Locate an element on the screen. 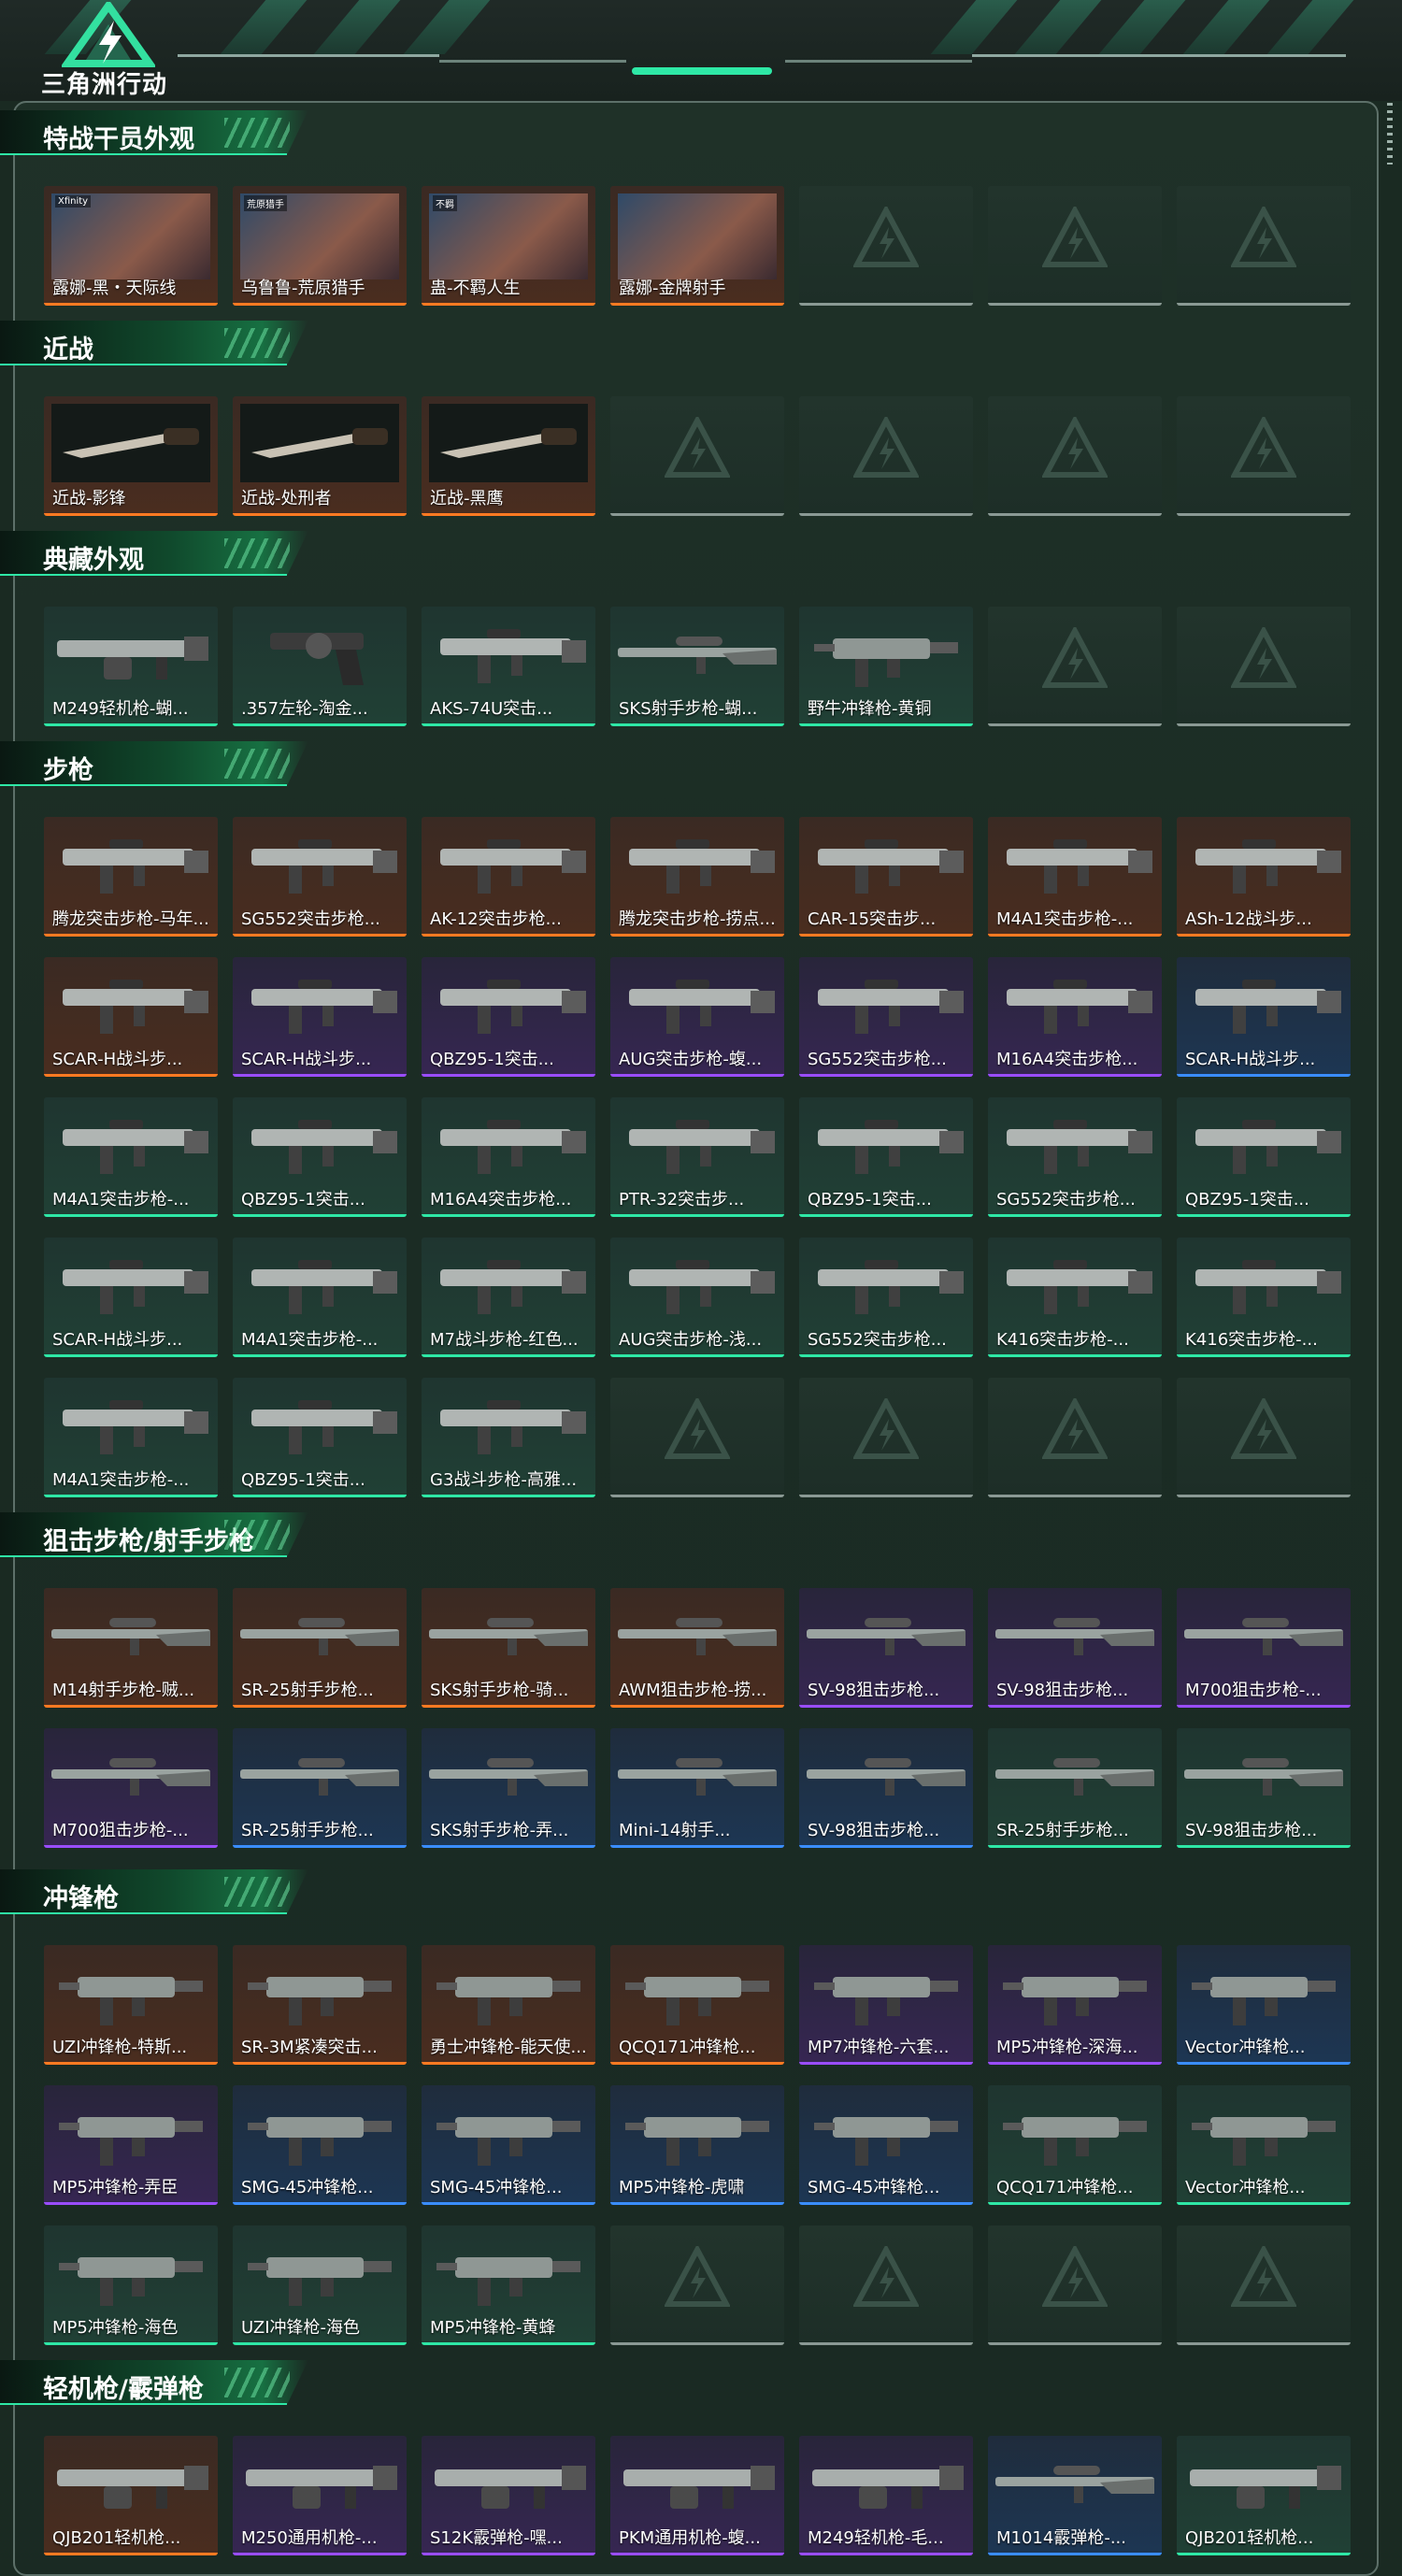 Image resolution: width=1402 pixels, height=2576 pixels. skin-card: Xfinity 露娜-黑・天际线 is located at coordinates (131, 246).